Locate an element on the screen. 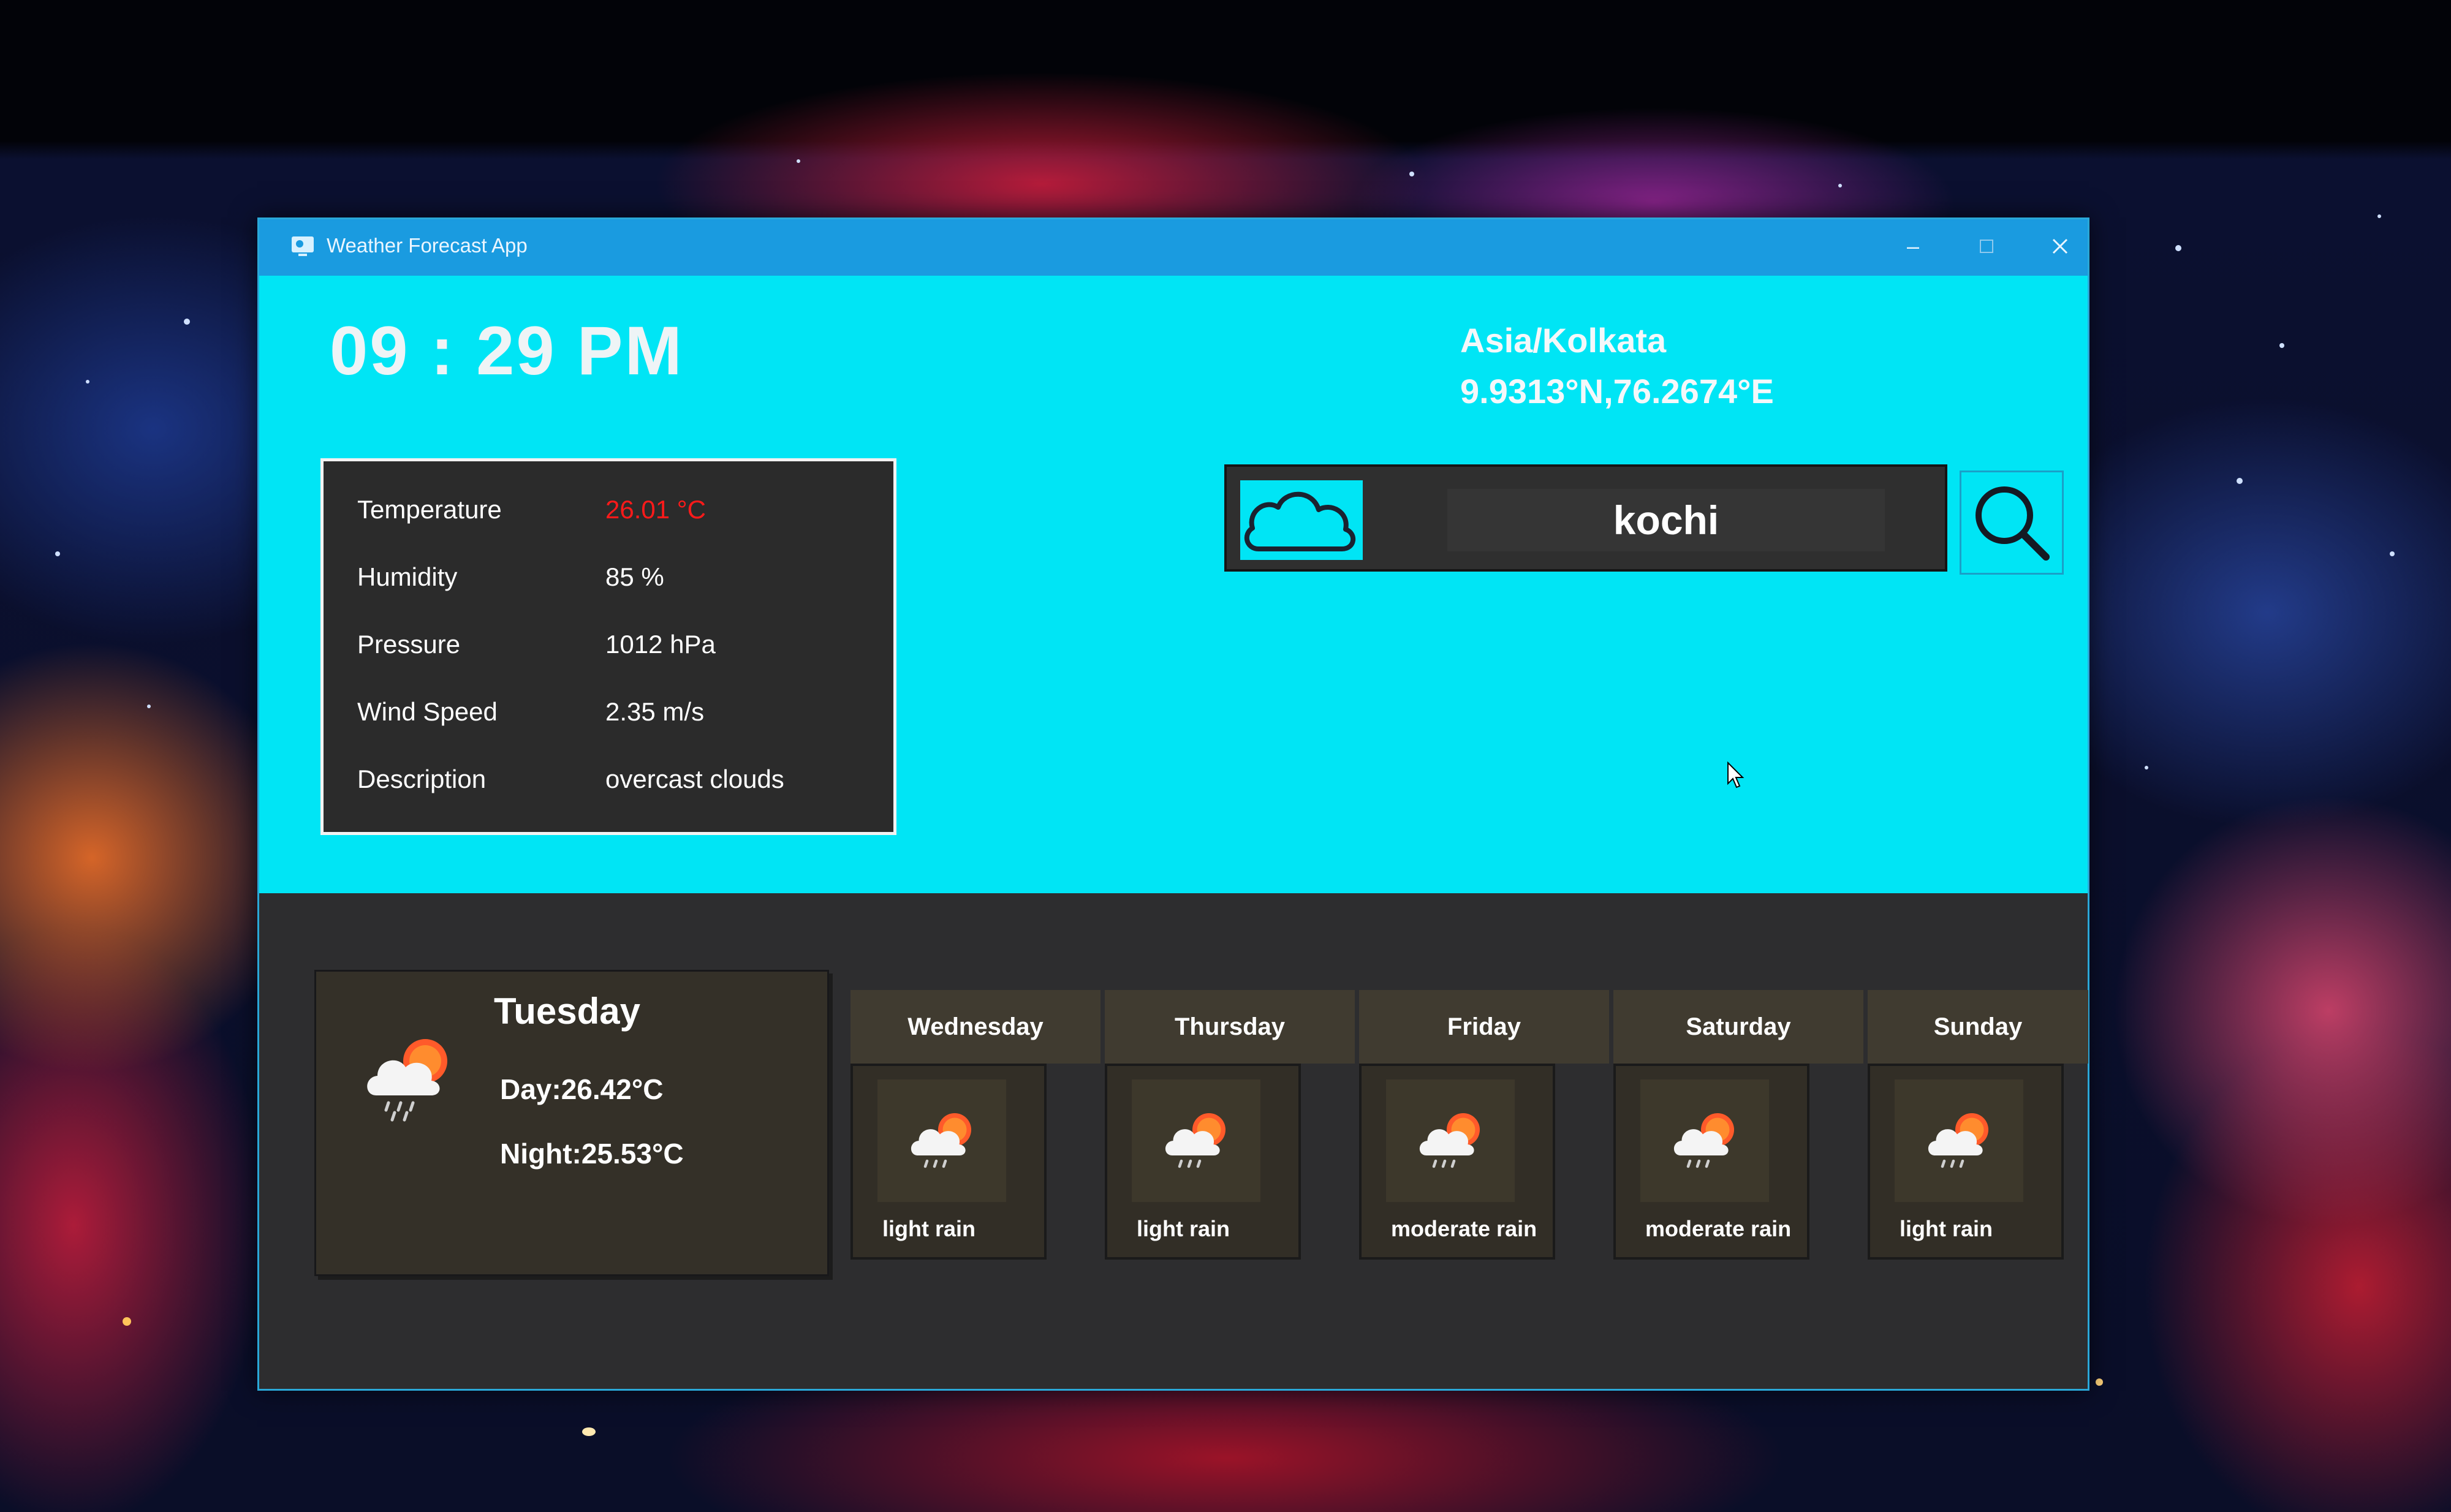 This screenshot has width=2451, height=1512. city-search-input is located at coordinates (1666, 520).